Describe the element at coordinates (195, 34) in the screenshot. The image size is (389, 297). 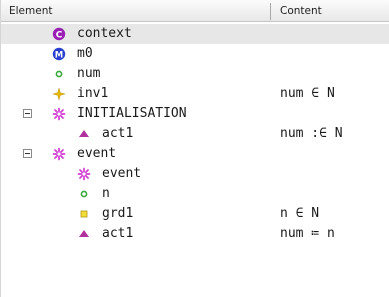
I see `tree-row-context: C context` at that location.